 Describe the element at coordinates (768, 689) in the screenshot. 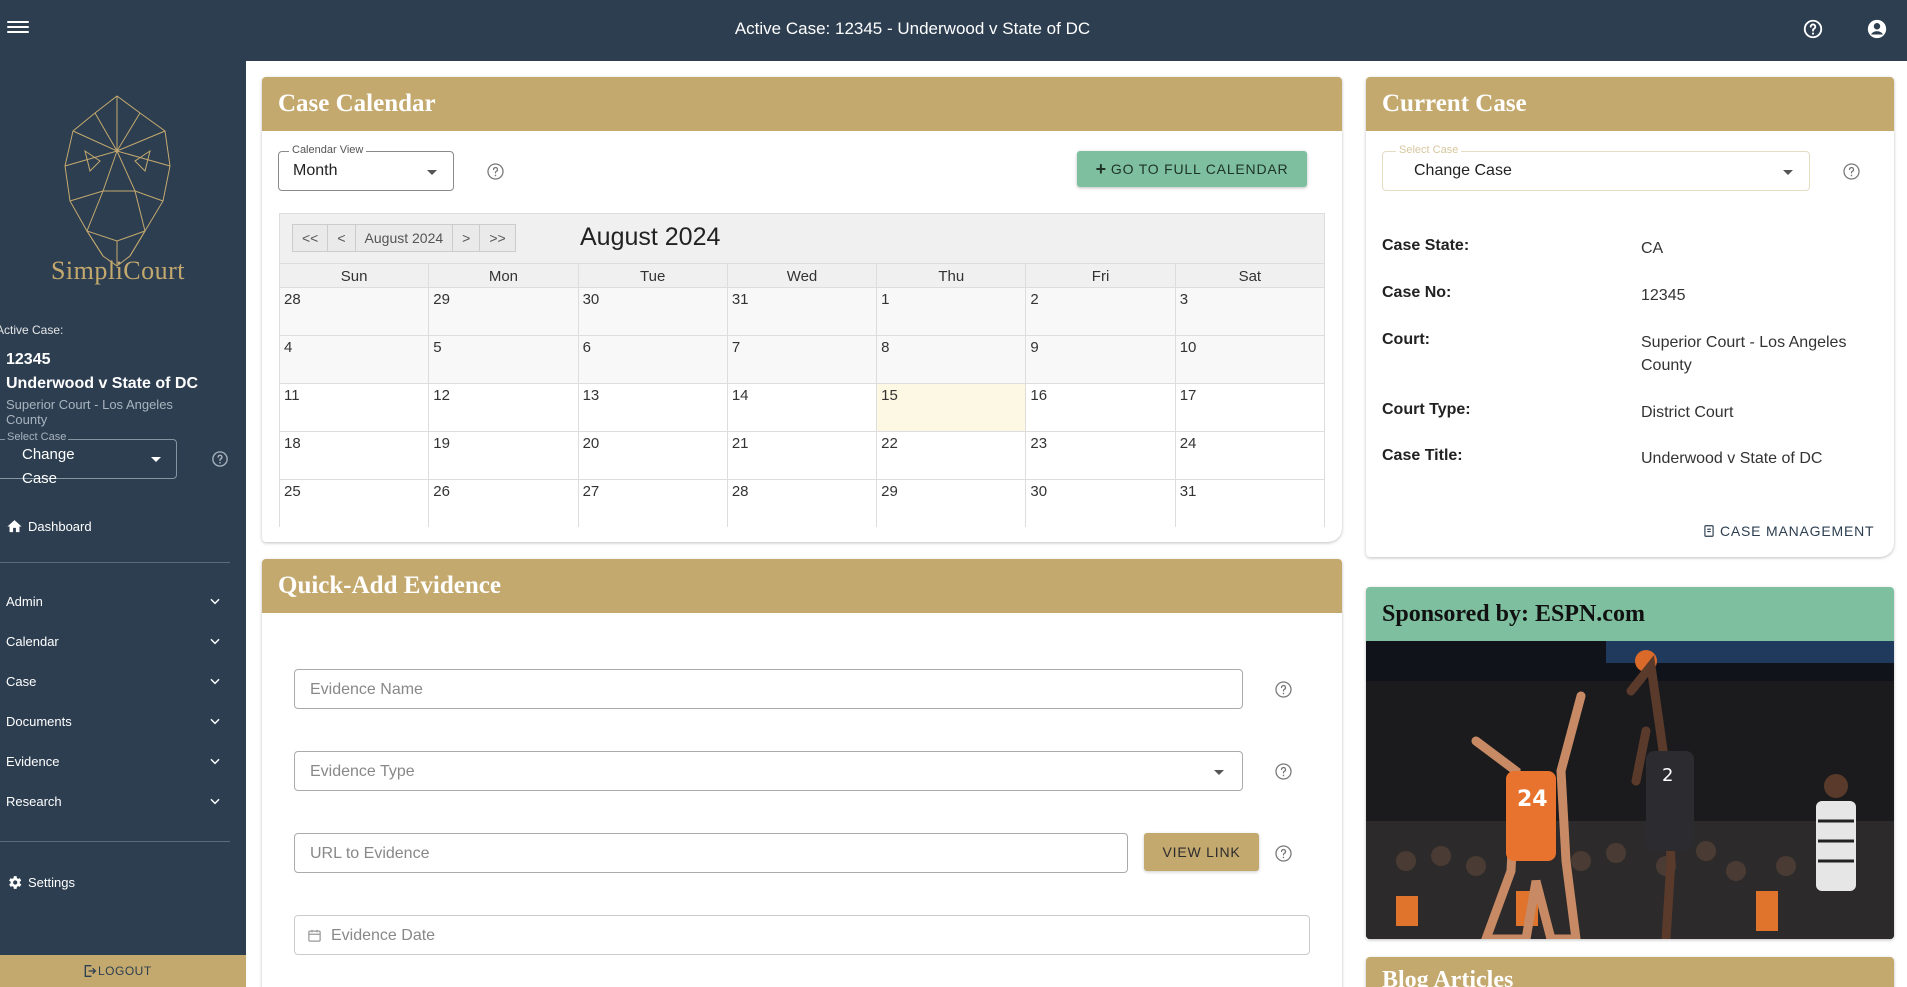

I see `evidence-name-input: Evidence Name` at that location.